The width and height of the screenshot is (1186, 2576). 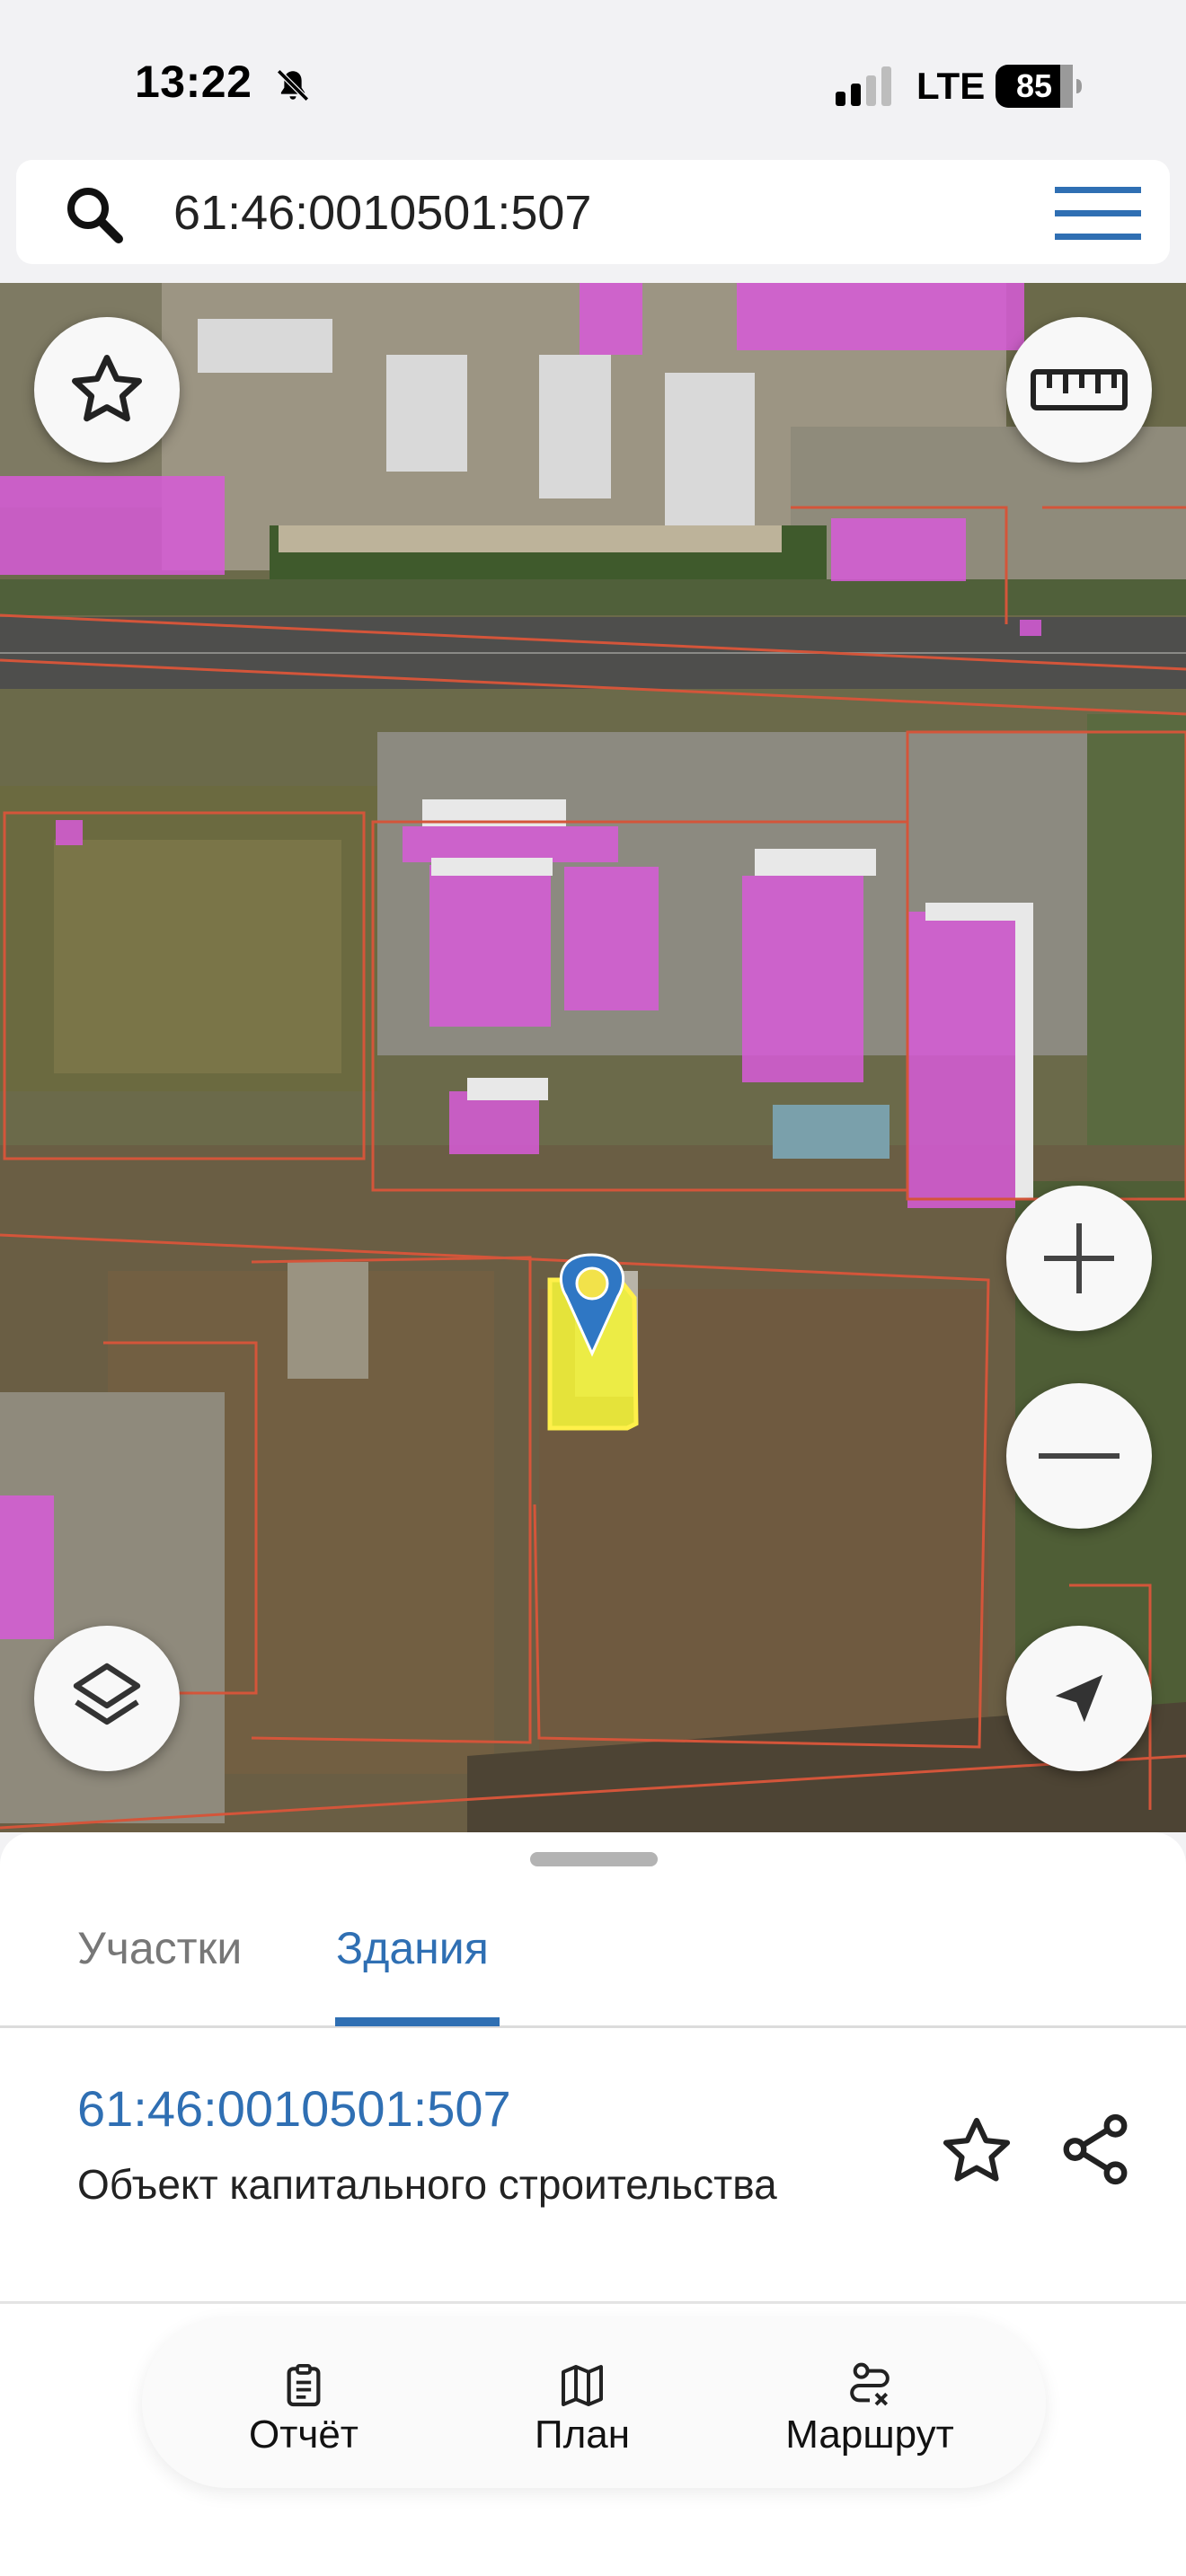 What do you see at coordinates (863, 86) in the screenshot?
I see `signal-strength-icon` at bounding box center [863, 86].